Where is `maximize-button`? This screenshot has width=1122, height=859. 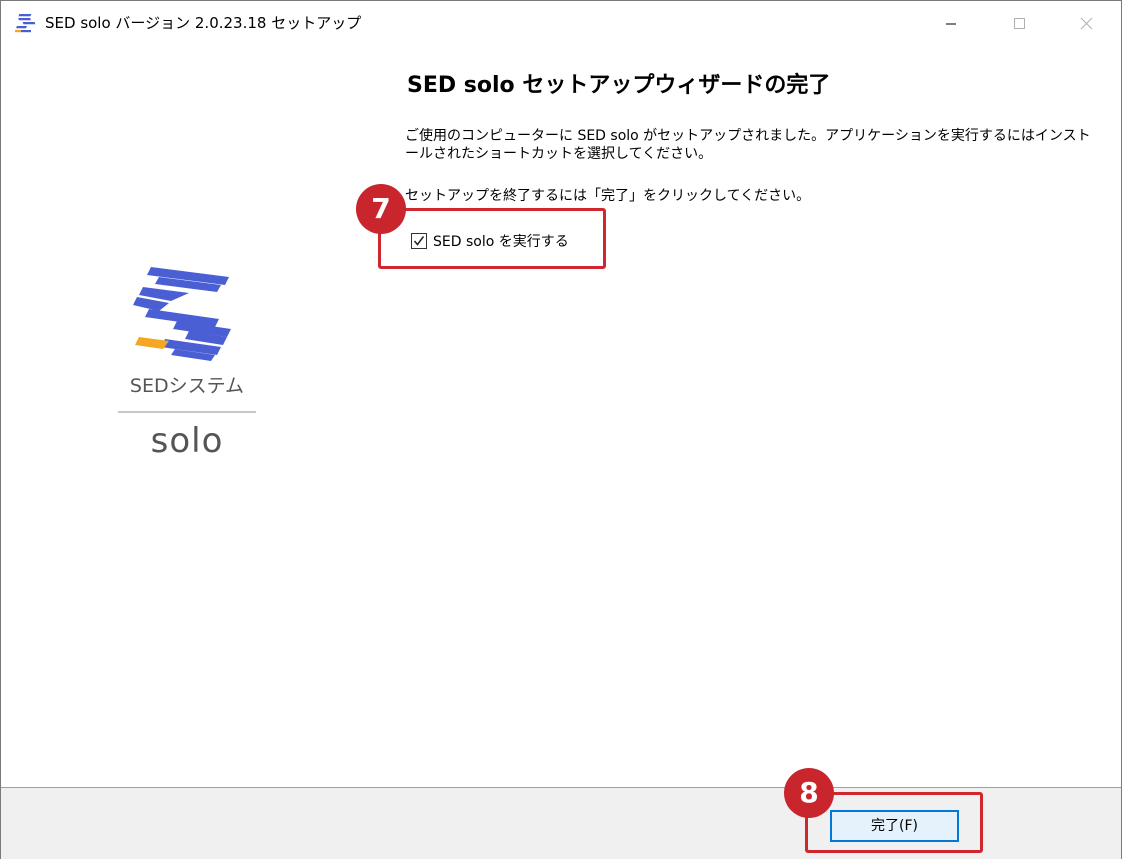
maximize-button is located at coordinates (1019, 24).